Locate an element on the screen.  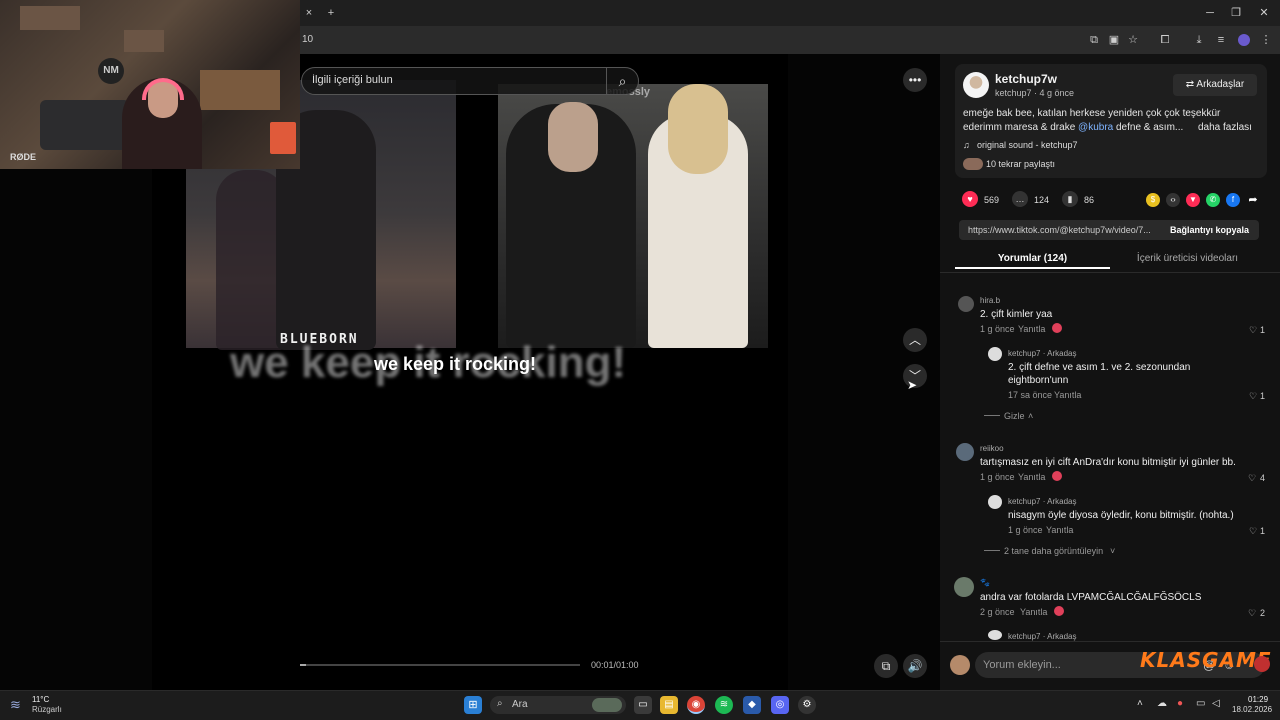
comment-time: 1 g önce is located at coordinates (997, 477).